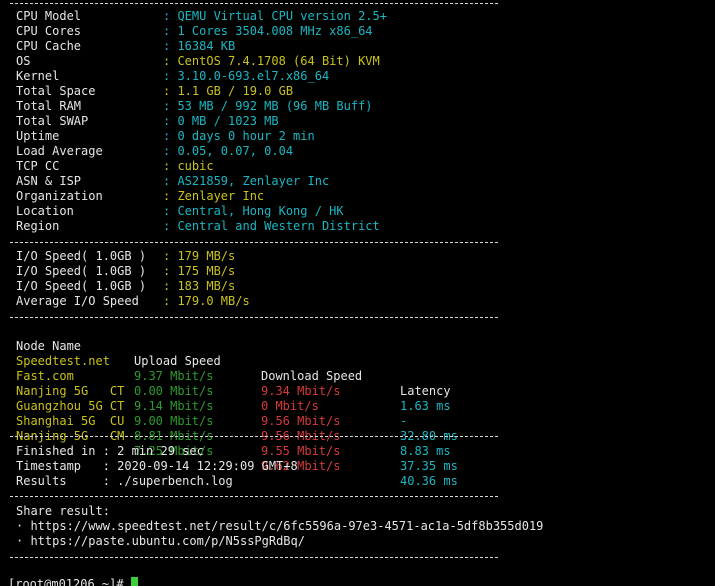 The height and width of the screenshot is (586, 715). Describe the element at coordinates (70, 406) in the screenshot. I see `speed-node: Guangzhou 5G CT` at that location.